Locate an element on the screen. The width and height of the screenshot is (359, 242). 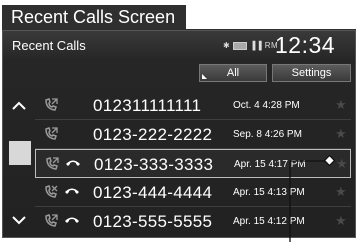
status-bar: ✱ ▐▐ RM is located at coordinates (250, 45).